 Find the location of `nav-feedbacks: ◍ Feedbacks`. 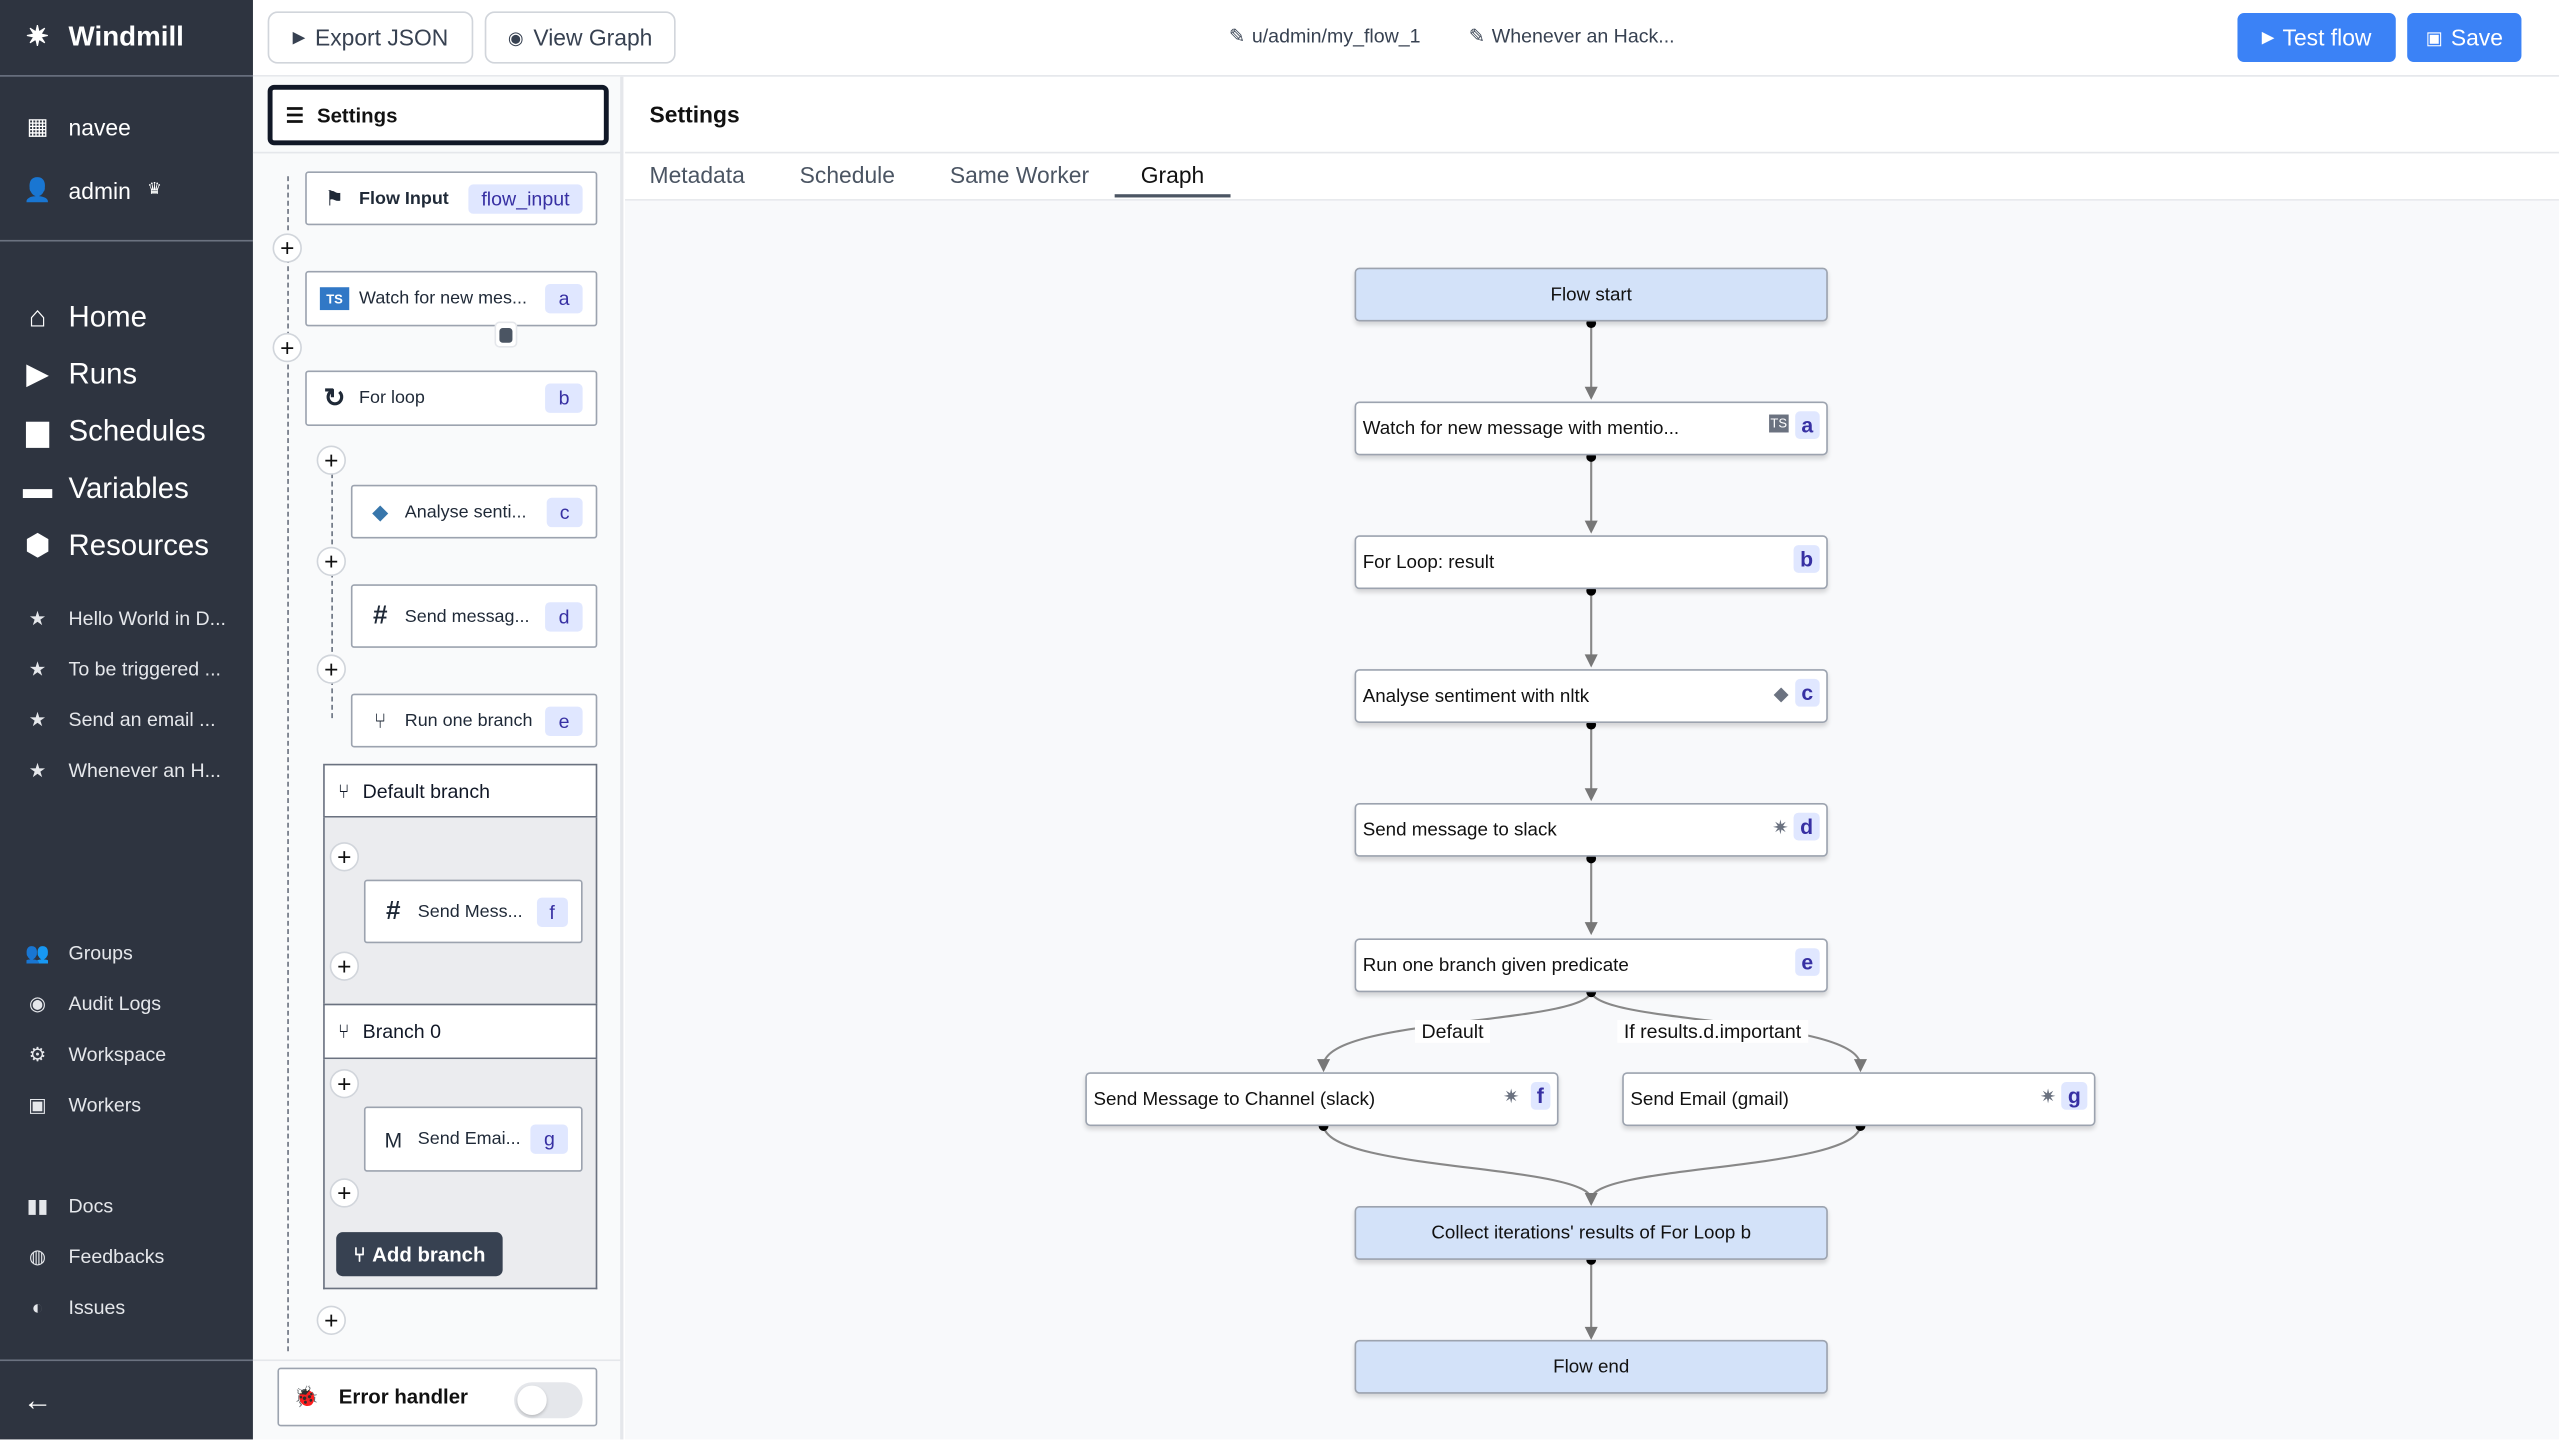

nav-feedbacks: ◍ Feedbacks is located at coordinates (93, 1256).